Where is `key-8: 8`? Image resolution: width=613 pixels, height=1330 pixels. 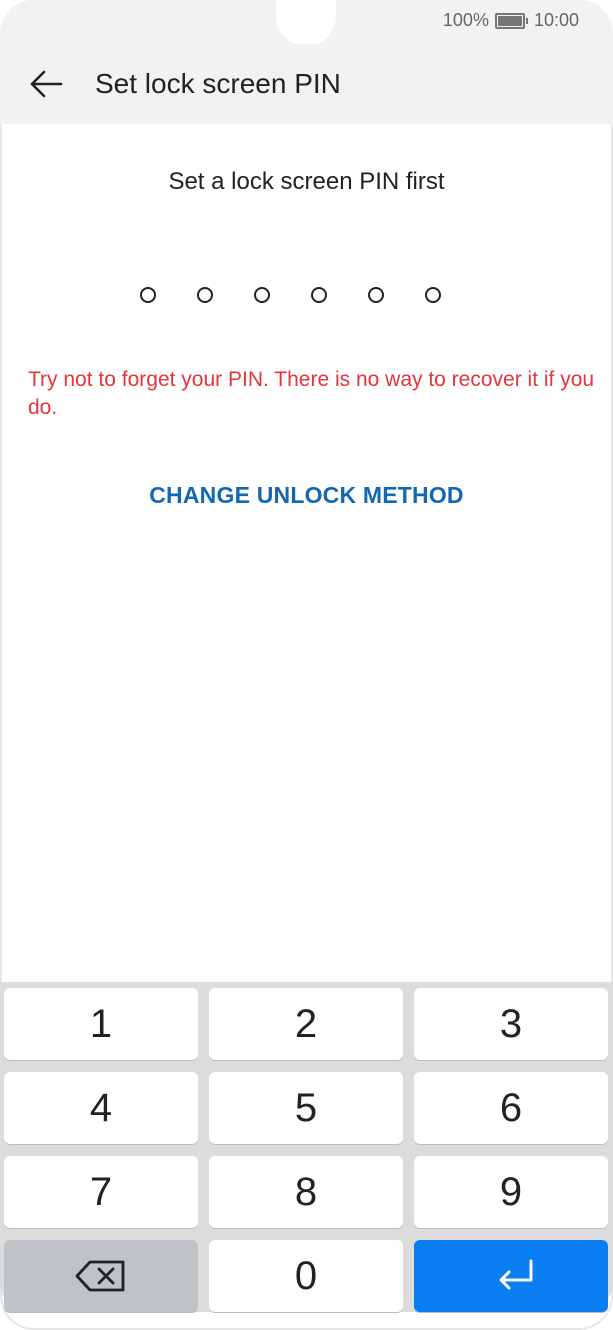
key-8: 8 is located at coordinates (306, 1192).